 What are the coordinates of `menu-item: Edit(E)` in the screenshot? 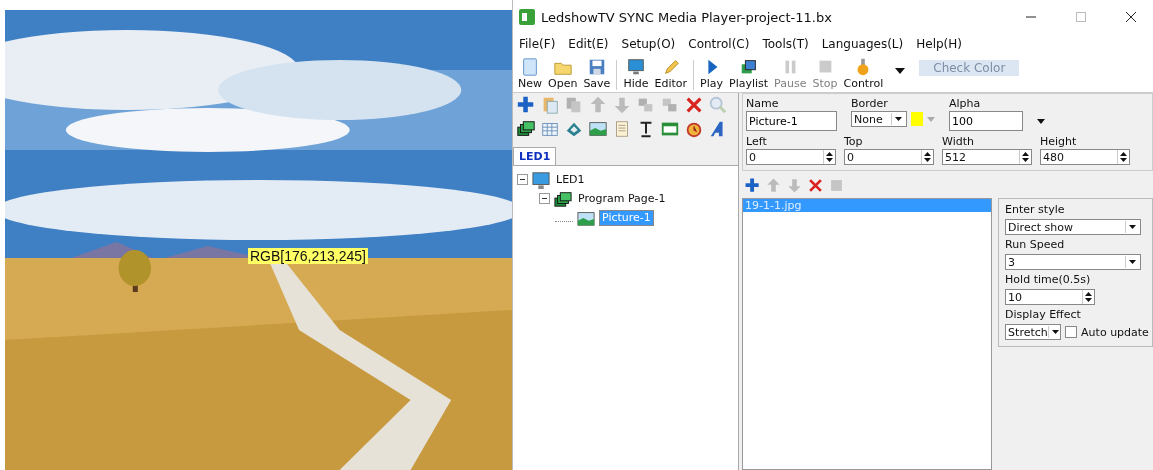 It's located at (588, 44).